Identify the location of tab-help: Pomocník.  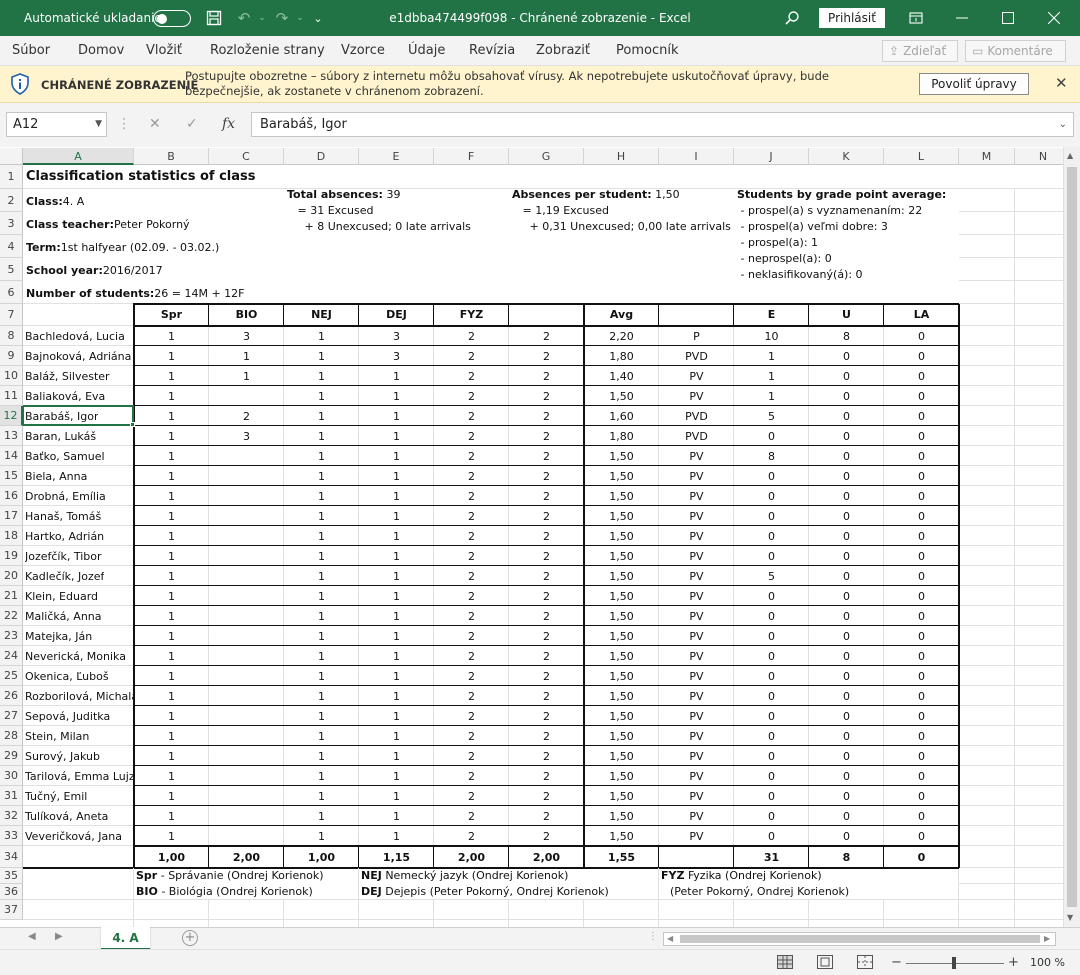
(647, 51).